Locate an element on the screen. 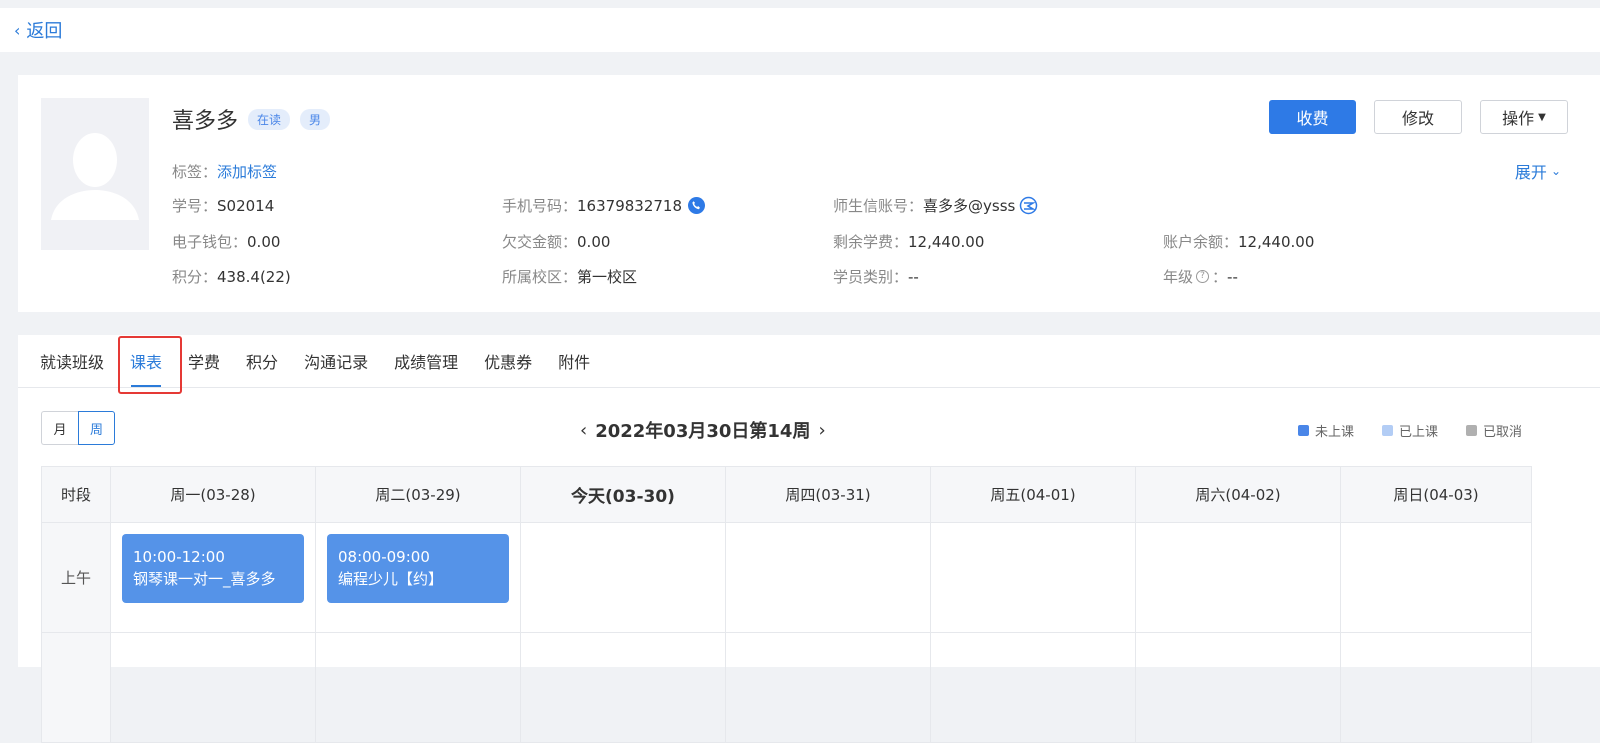 The width and height of the screenshot is (1600, 743). day-header-today: 今天(03-30) is located at coordinates (623, 494).